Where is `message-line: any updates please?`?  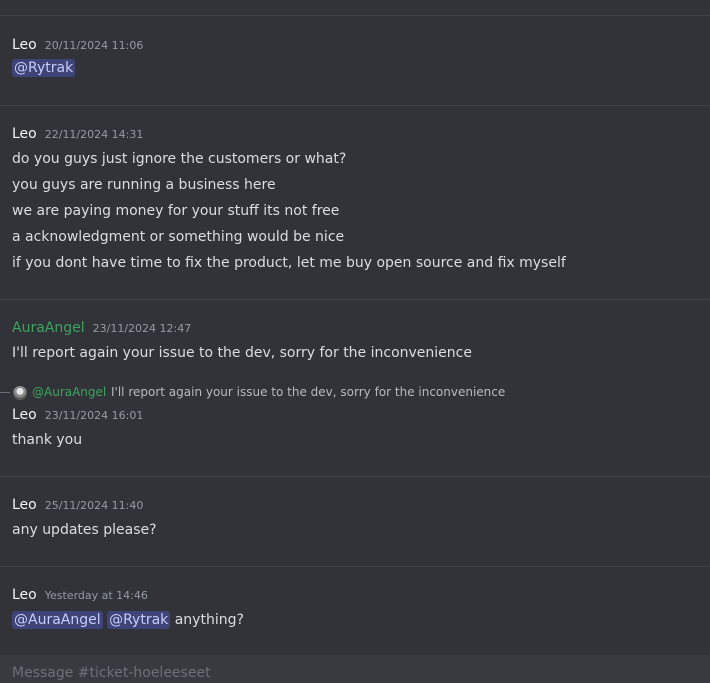 message-line: any updates please? is located at coordinates (84, 530).